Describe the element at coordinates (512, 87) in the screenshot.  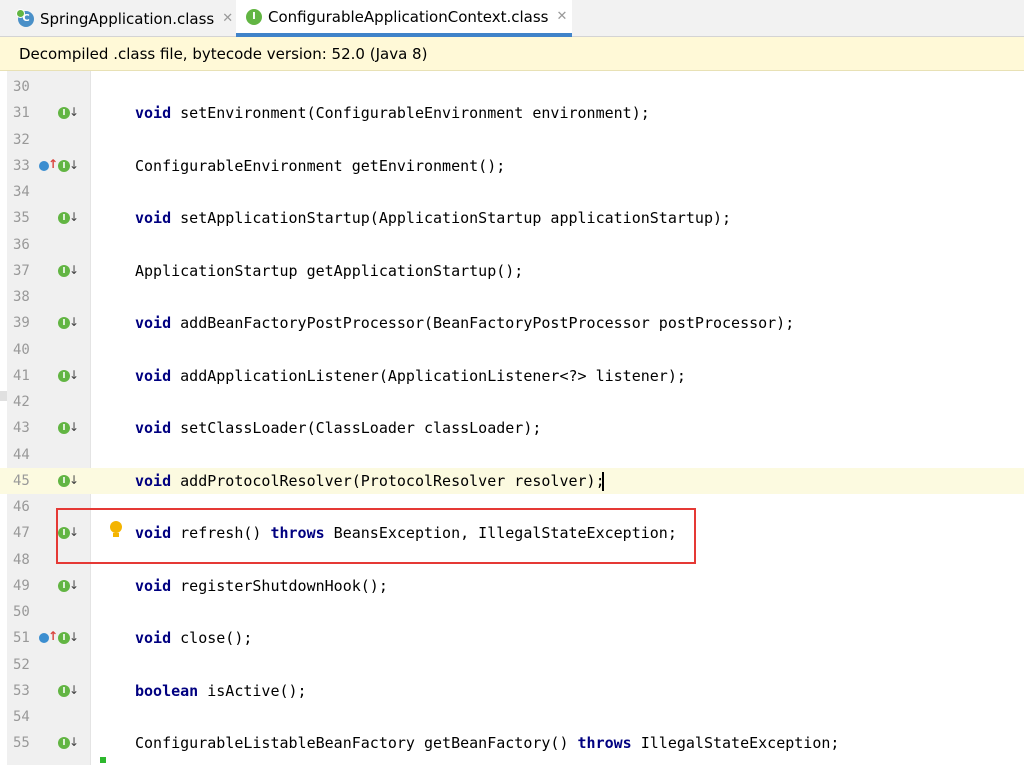
I see `code-line: 30` at that location.